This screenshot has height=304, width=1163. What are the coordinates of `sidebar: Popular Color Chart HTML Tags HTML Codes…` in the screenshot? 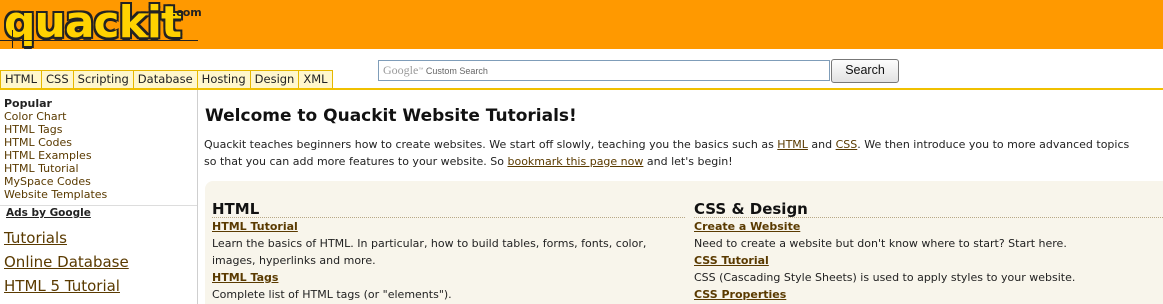 It's located at (99, 197).